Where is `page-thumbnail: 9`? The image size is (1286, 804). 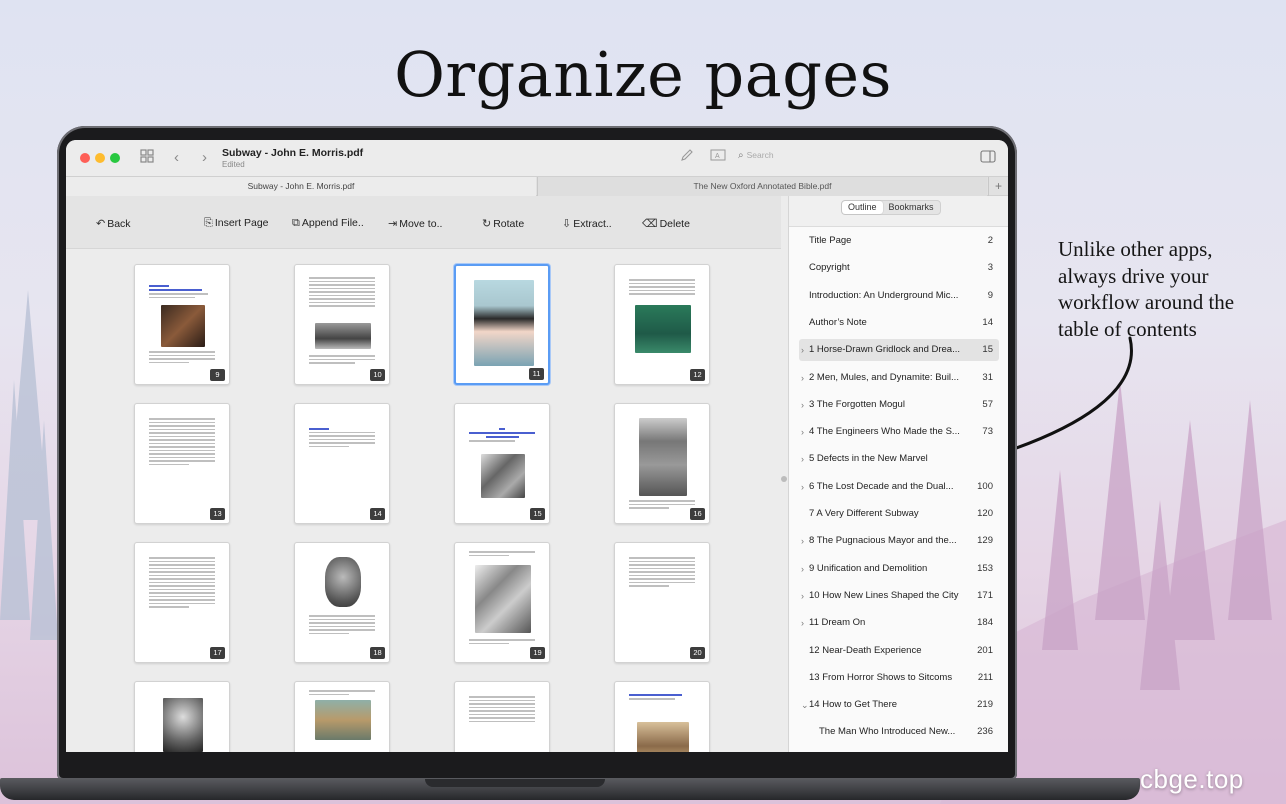 page-thumbnail: 9 is located at coordinates (182, 324).